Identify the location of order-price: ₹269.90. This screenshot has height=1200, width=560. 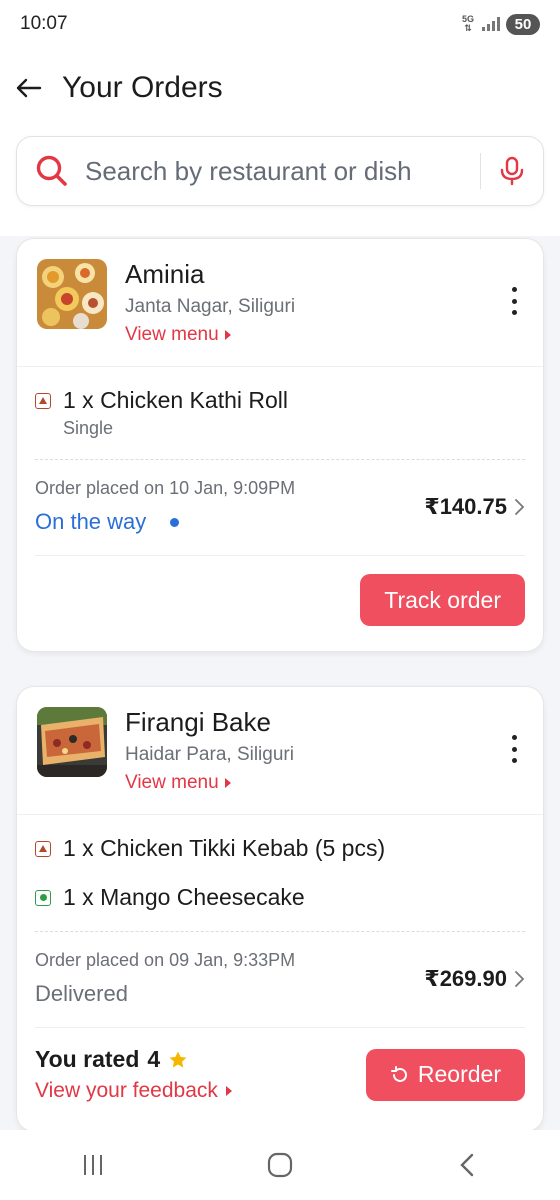
(474, 979).